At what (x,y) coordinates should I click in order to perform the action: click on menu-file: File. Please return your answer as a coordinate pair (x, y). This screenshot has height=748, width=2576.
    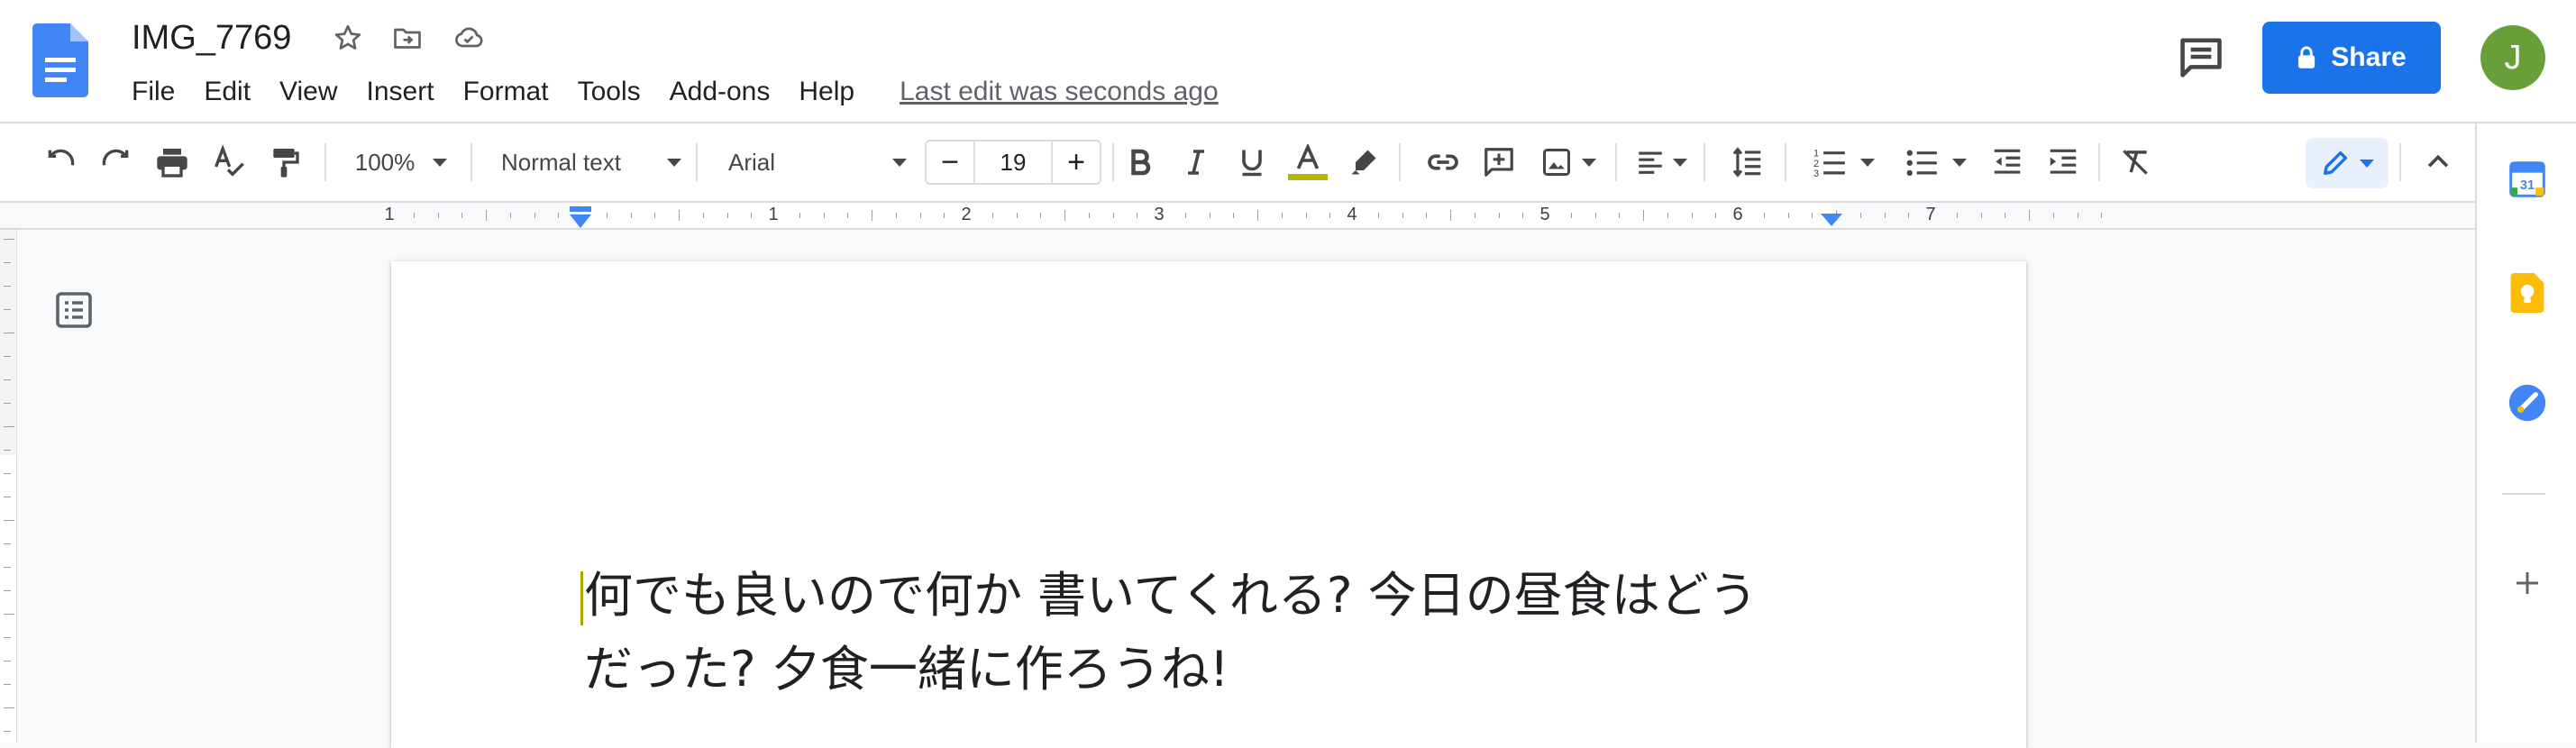
    Looking at the image, I should click on (153, 92).